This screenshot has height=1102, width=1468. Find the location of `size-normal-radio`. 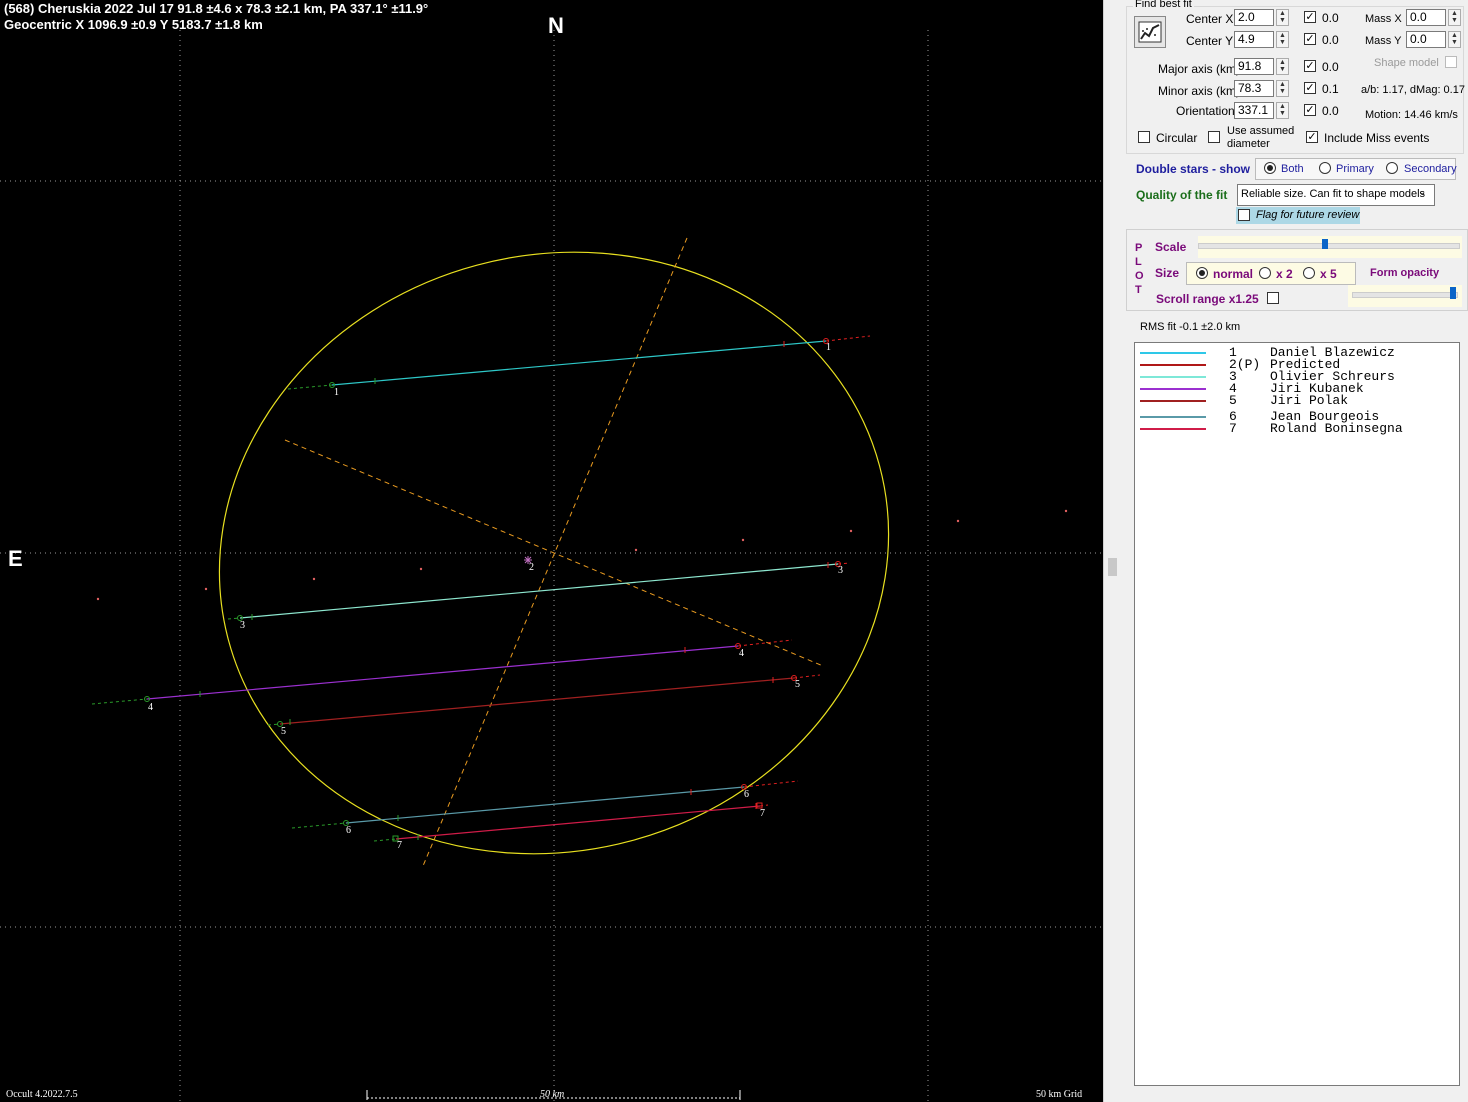

size-normal-radio is located at coordinates (1202, 273).